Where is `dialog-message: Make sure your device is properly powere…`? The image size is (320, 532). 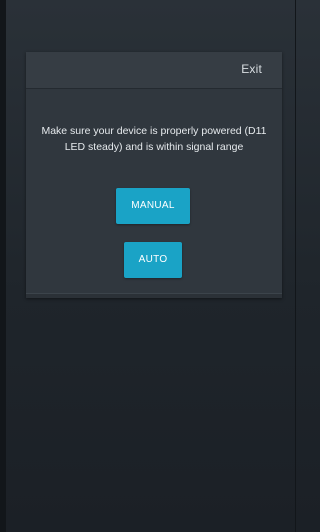 dialog-message: Make sure your device is properly powere… is located at coordinates (154, 139).